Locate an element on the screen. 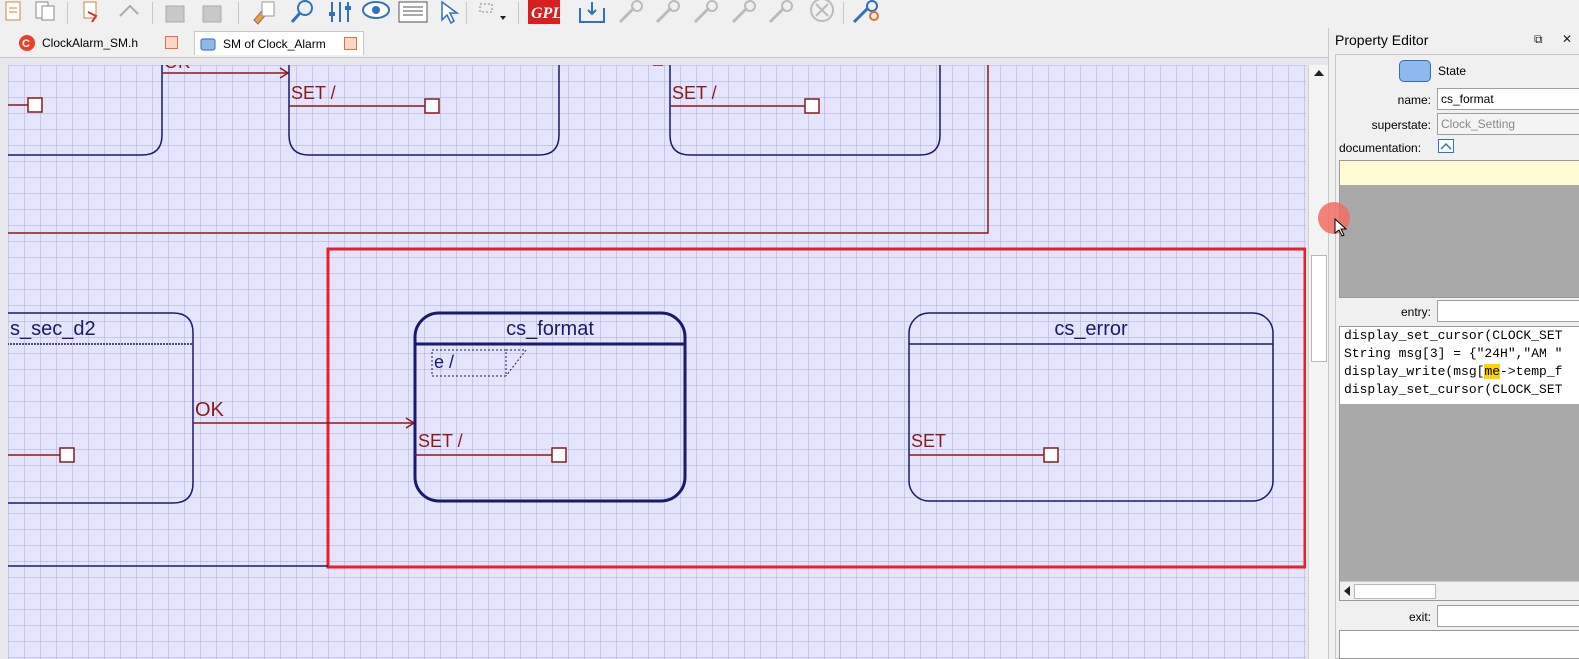  grid-dropdown-icon is located at coordinates (492, 11).